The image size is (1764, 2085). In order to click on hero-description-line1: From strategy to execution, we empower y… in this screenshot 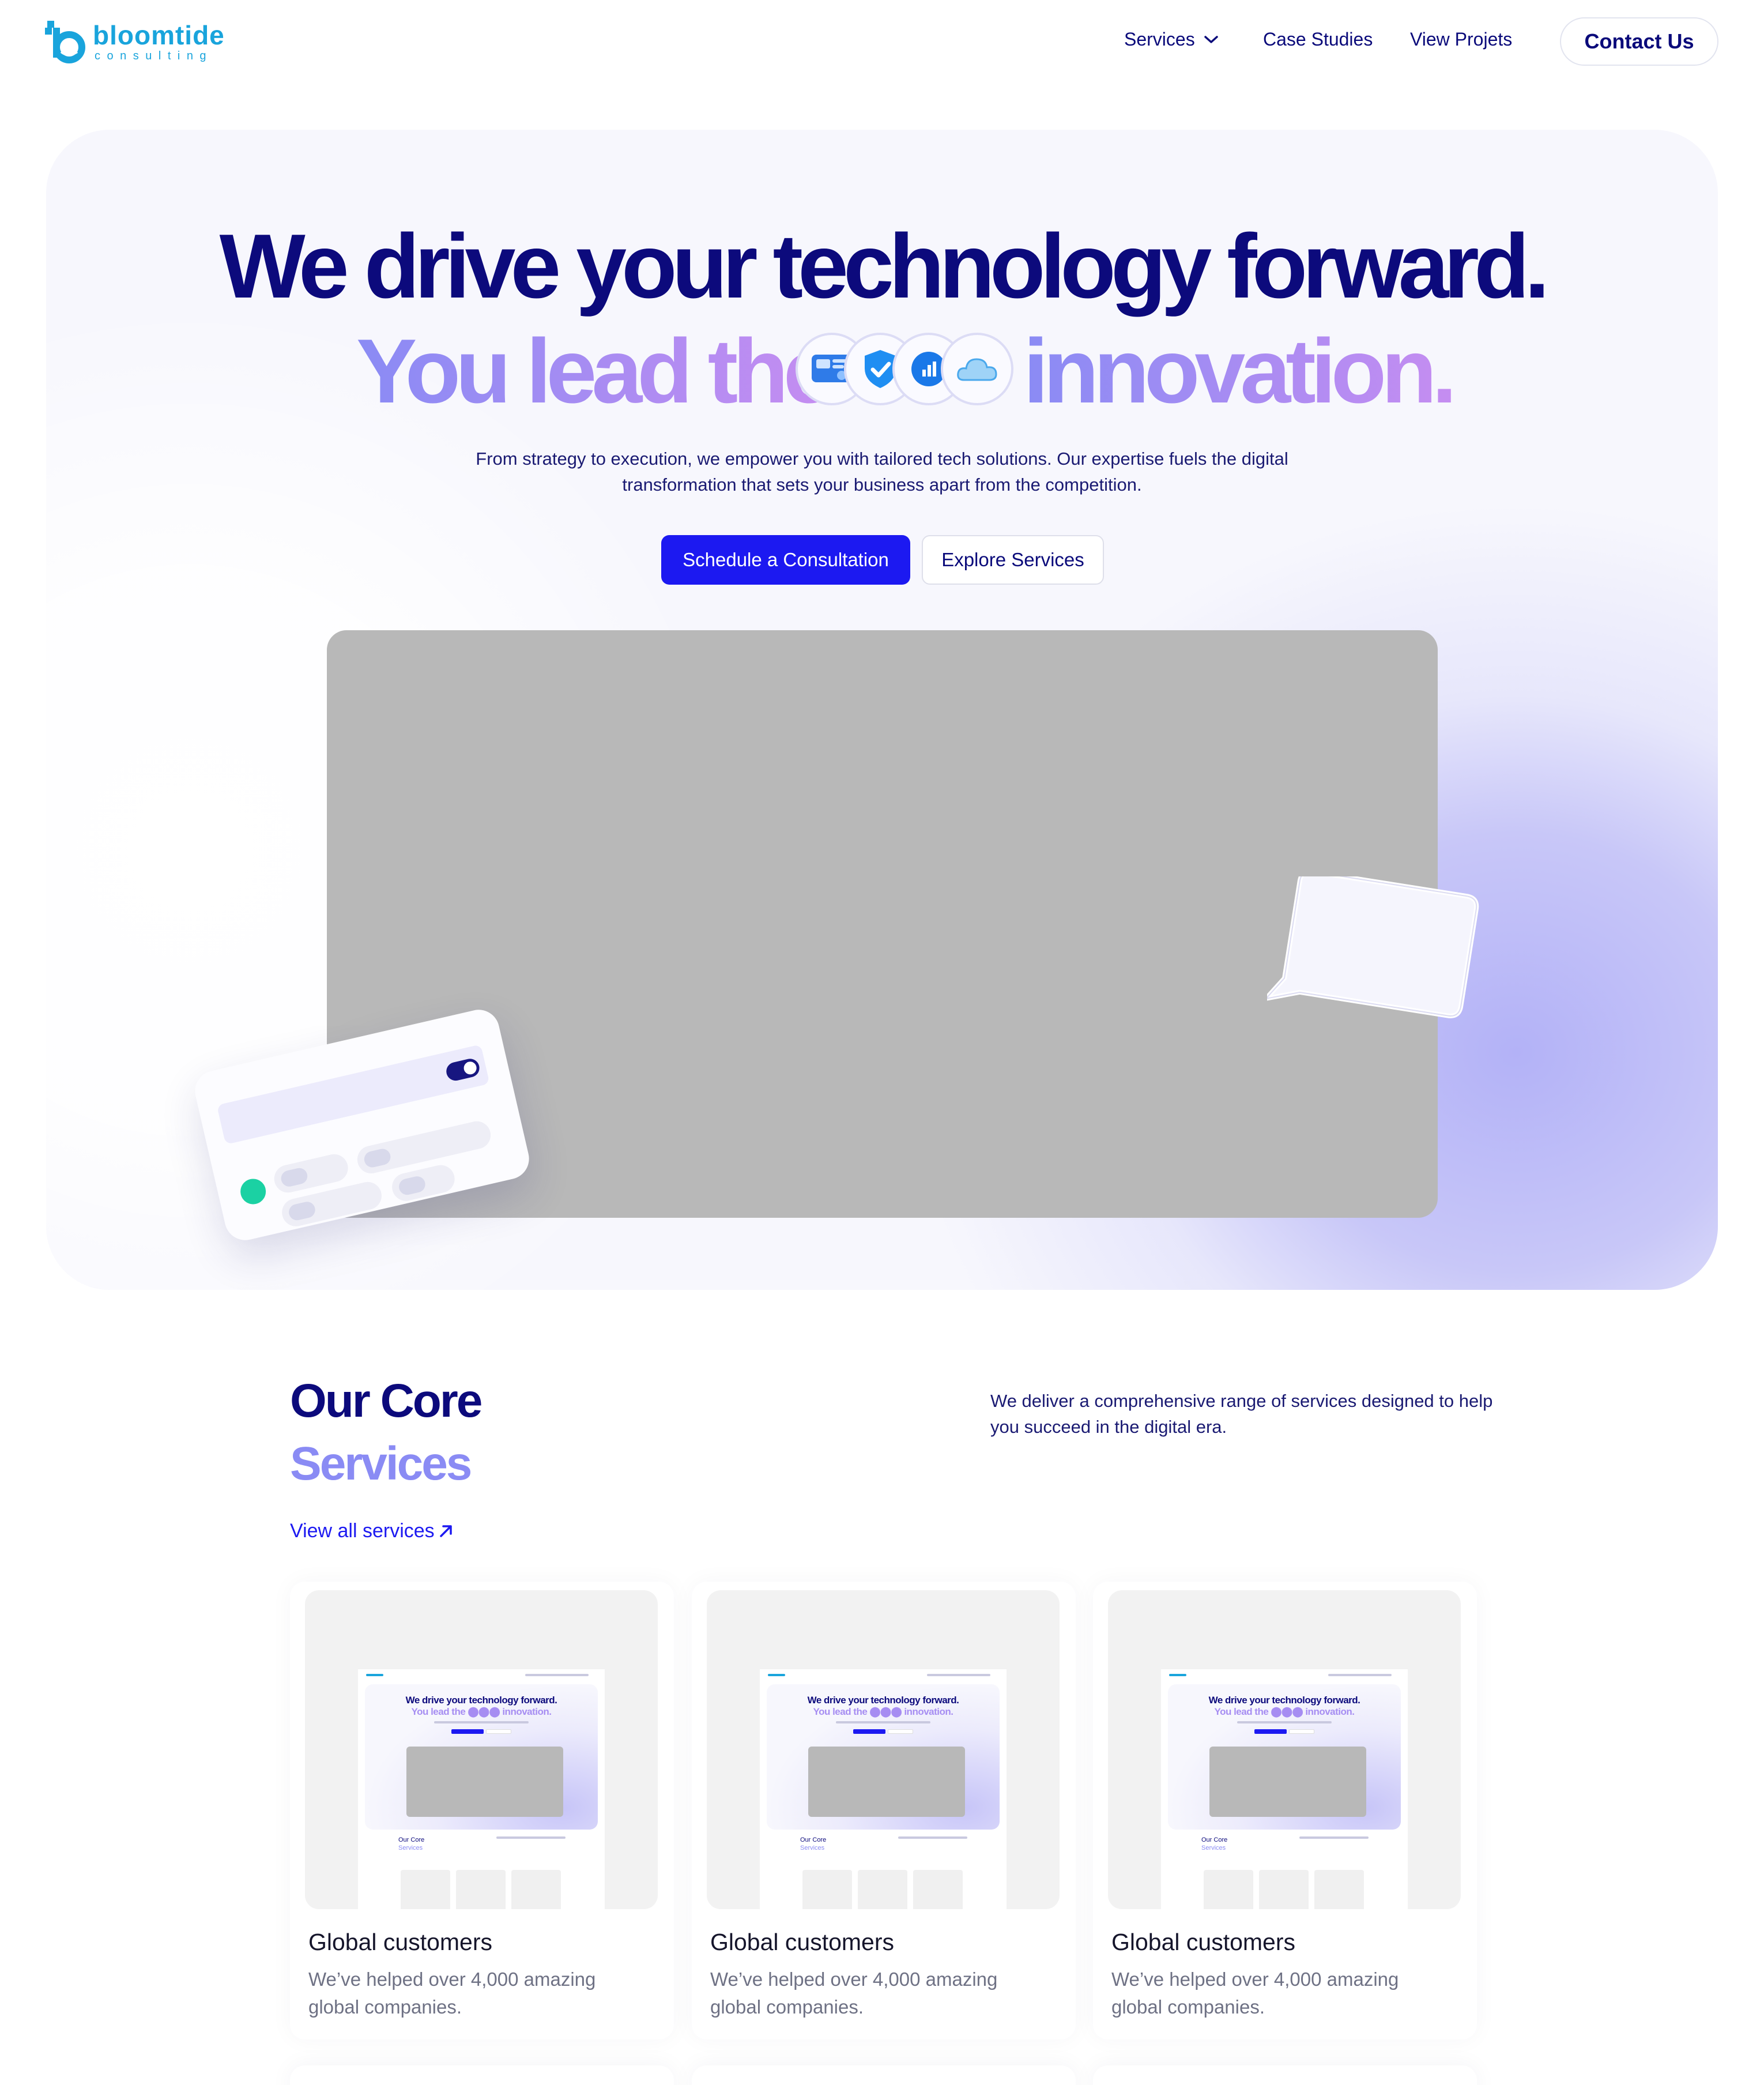, I will do `click(882, 459)`.